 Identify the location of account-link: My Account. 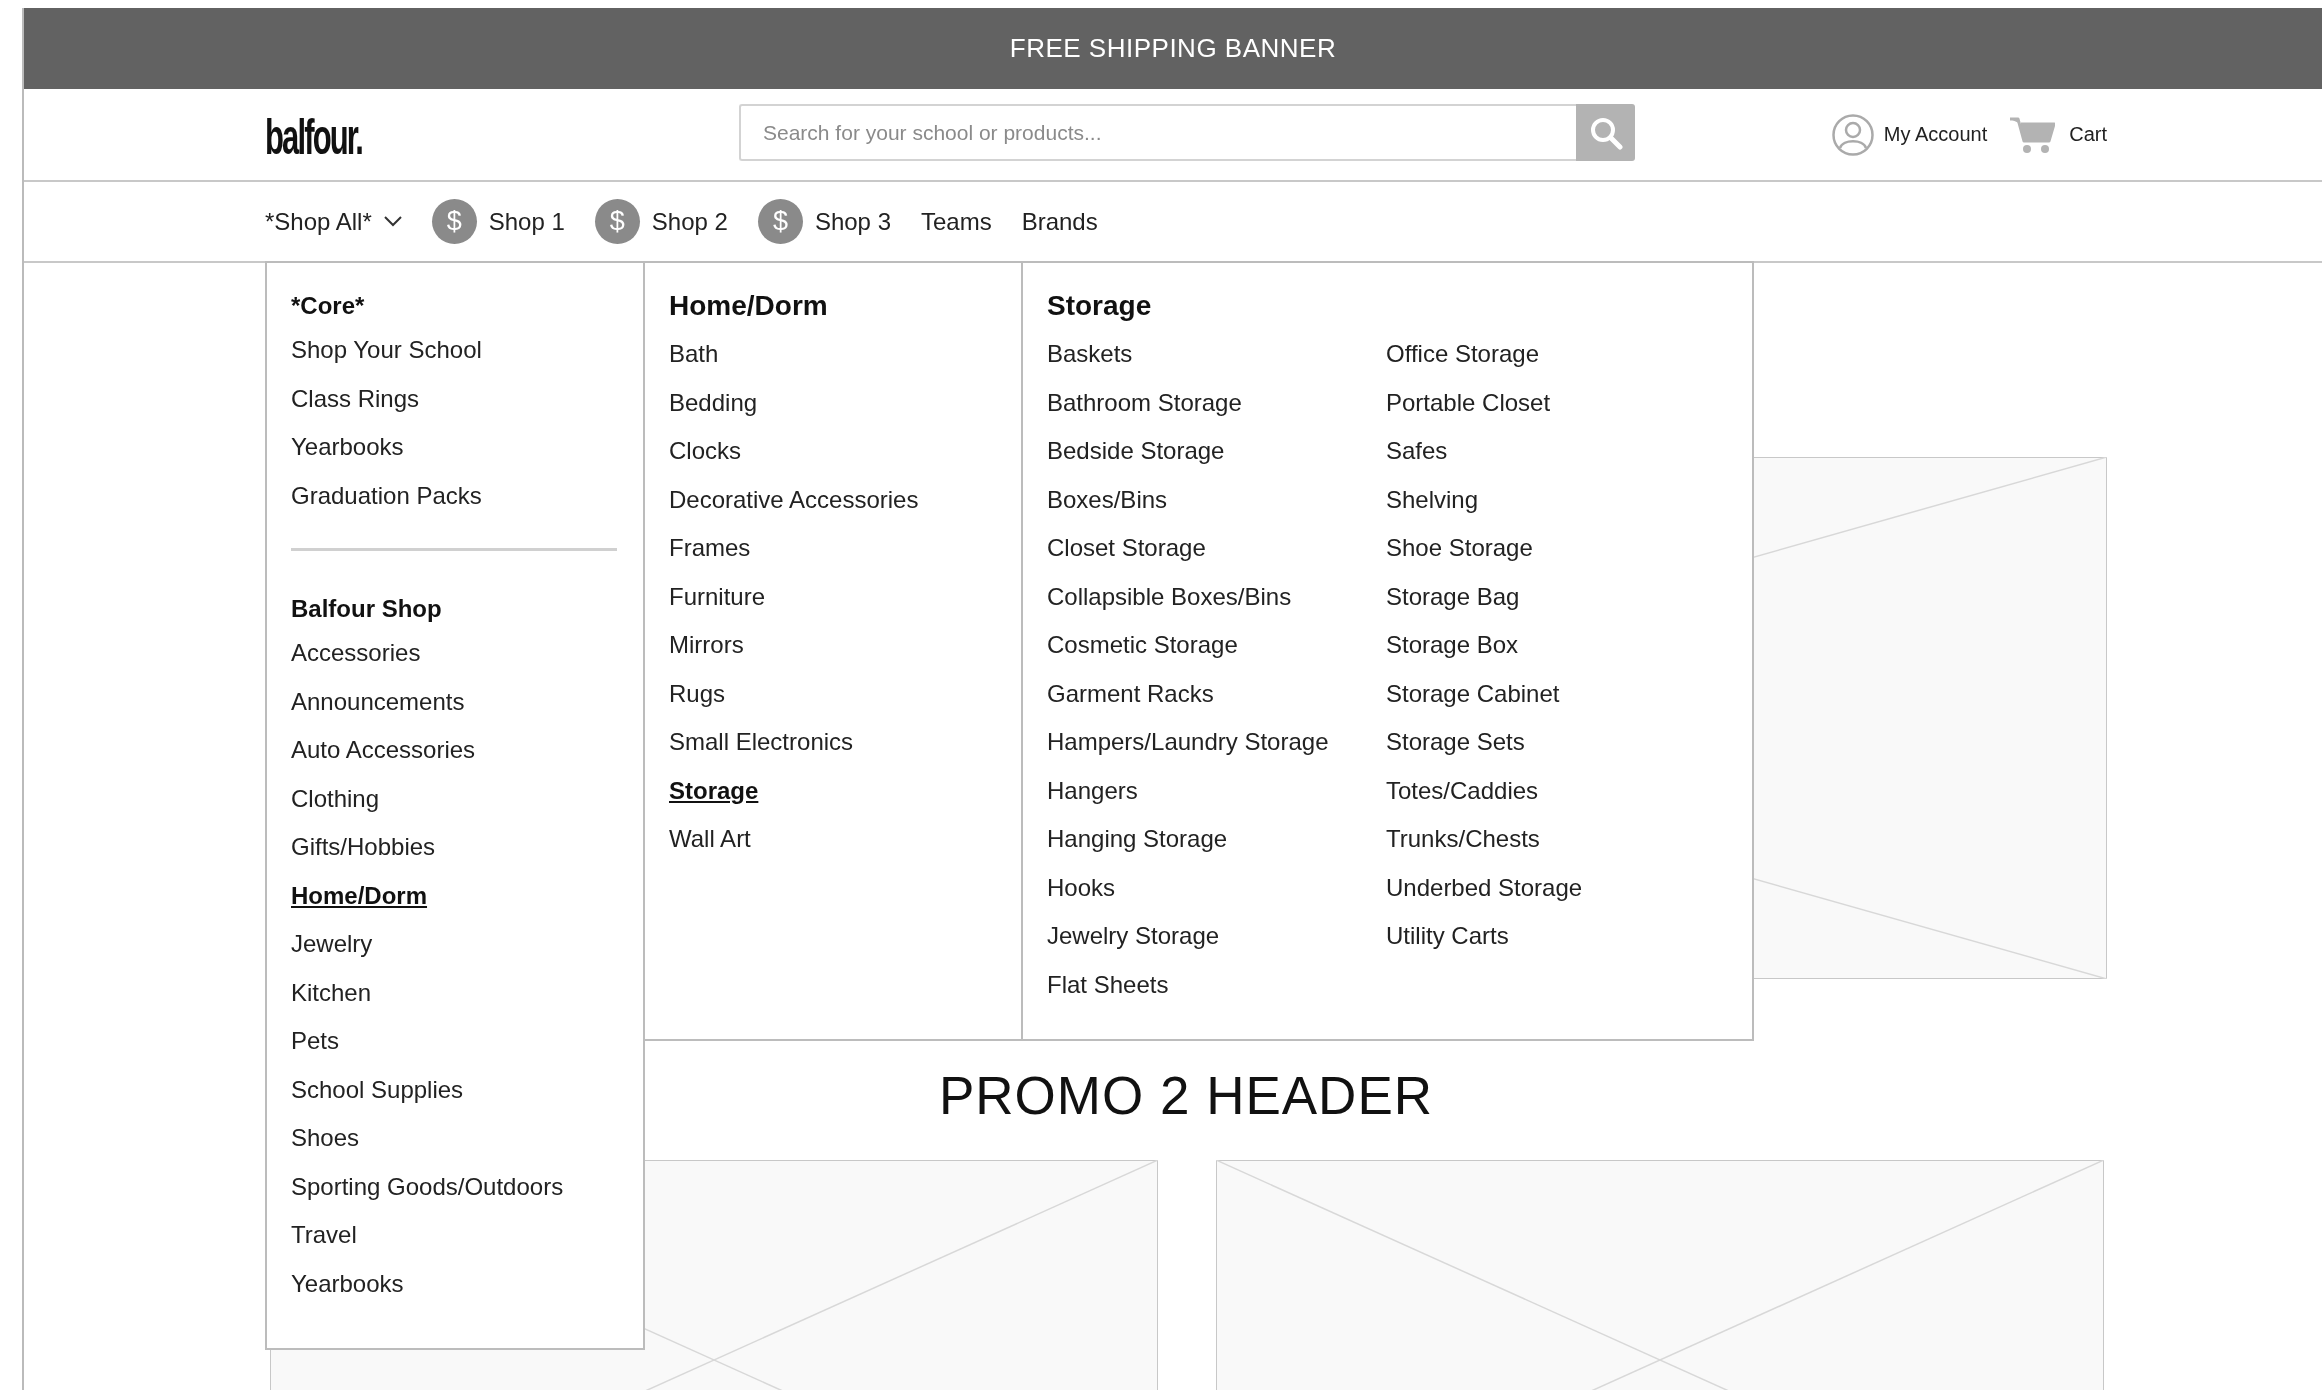
(1935, 134).